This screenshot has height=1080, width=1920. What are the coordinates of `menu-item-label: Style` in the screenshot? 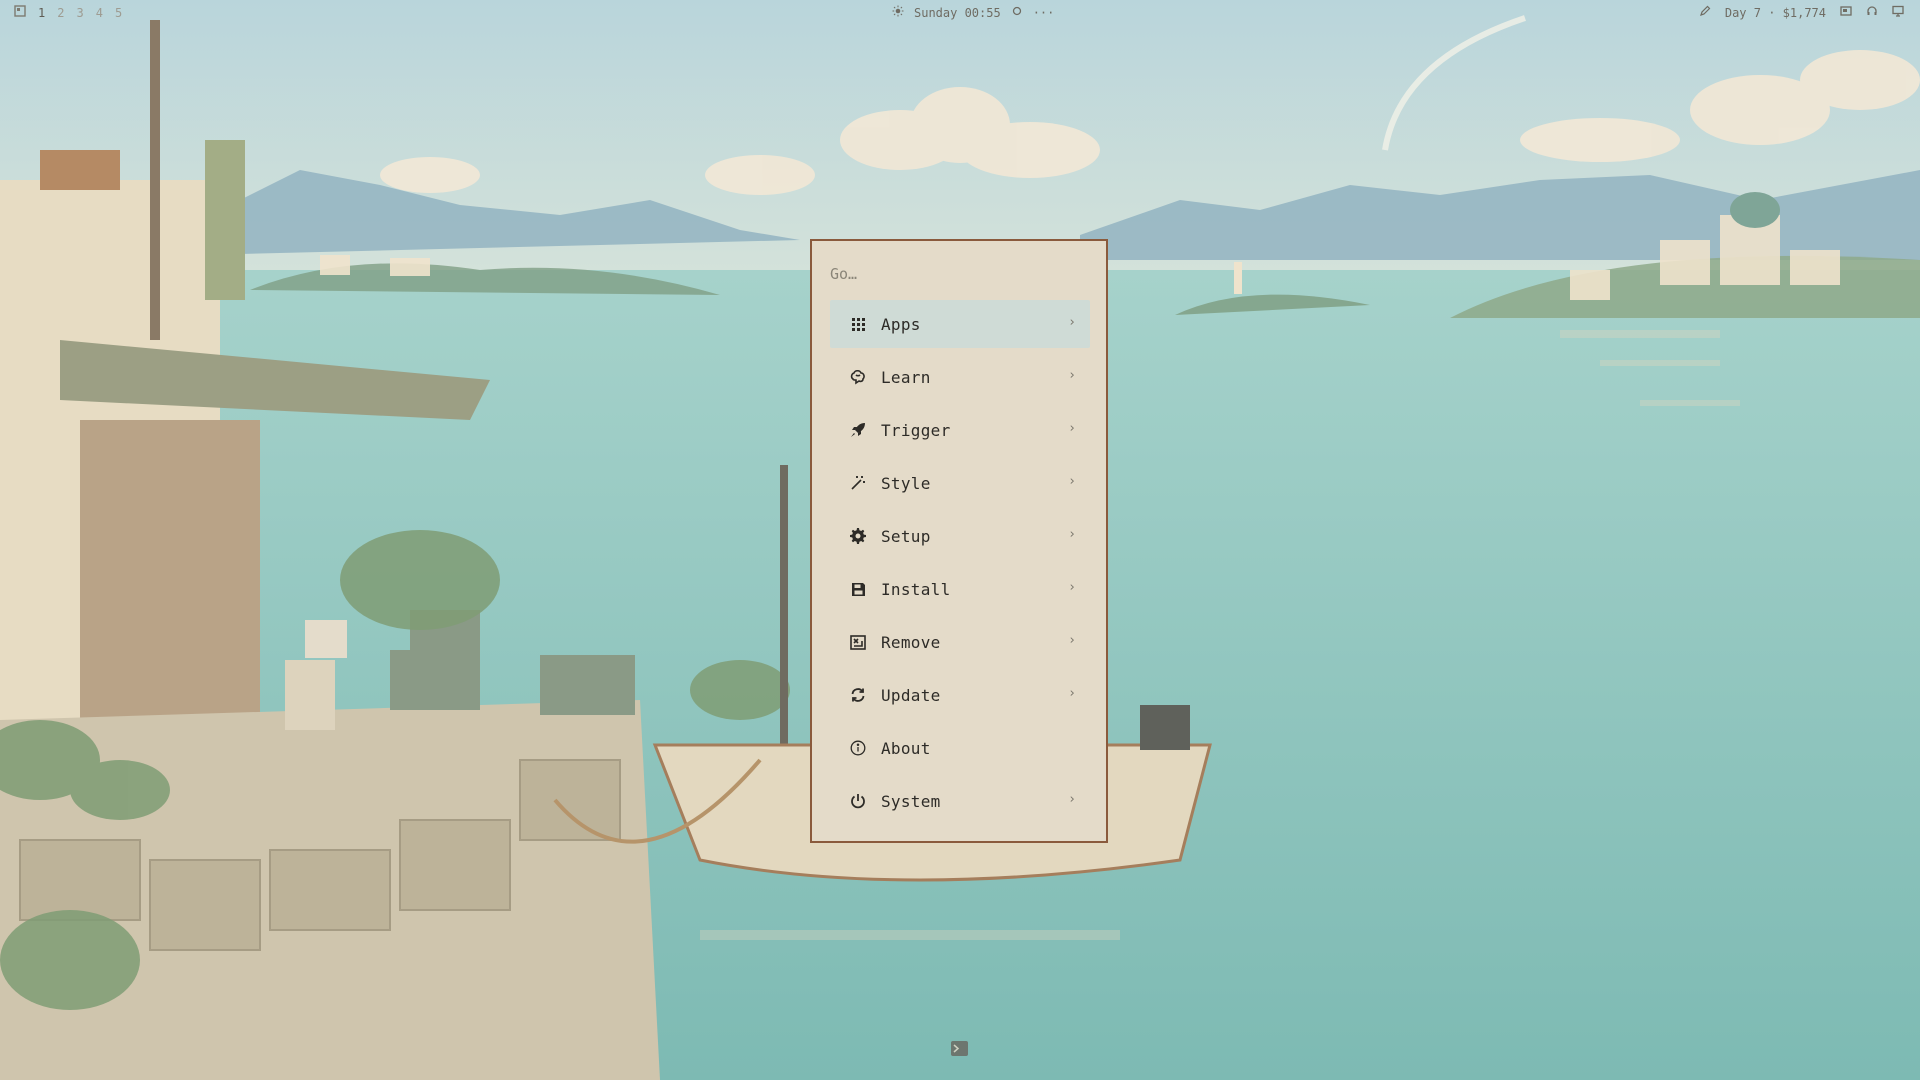 It's located at (906, 483).